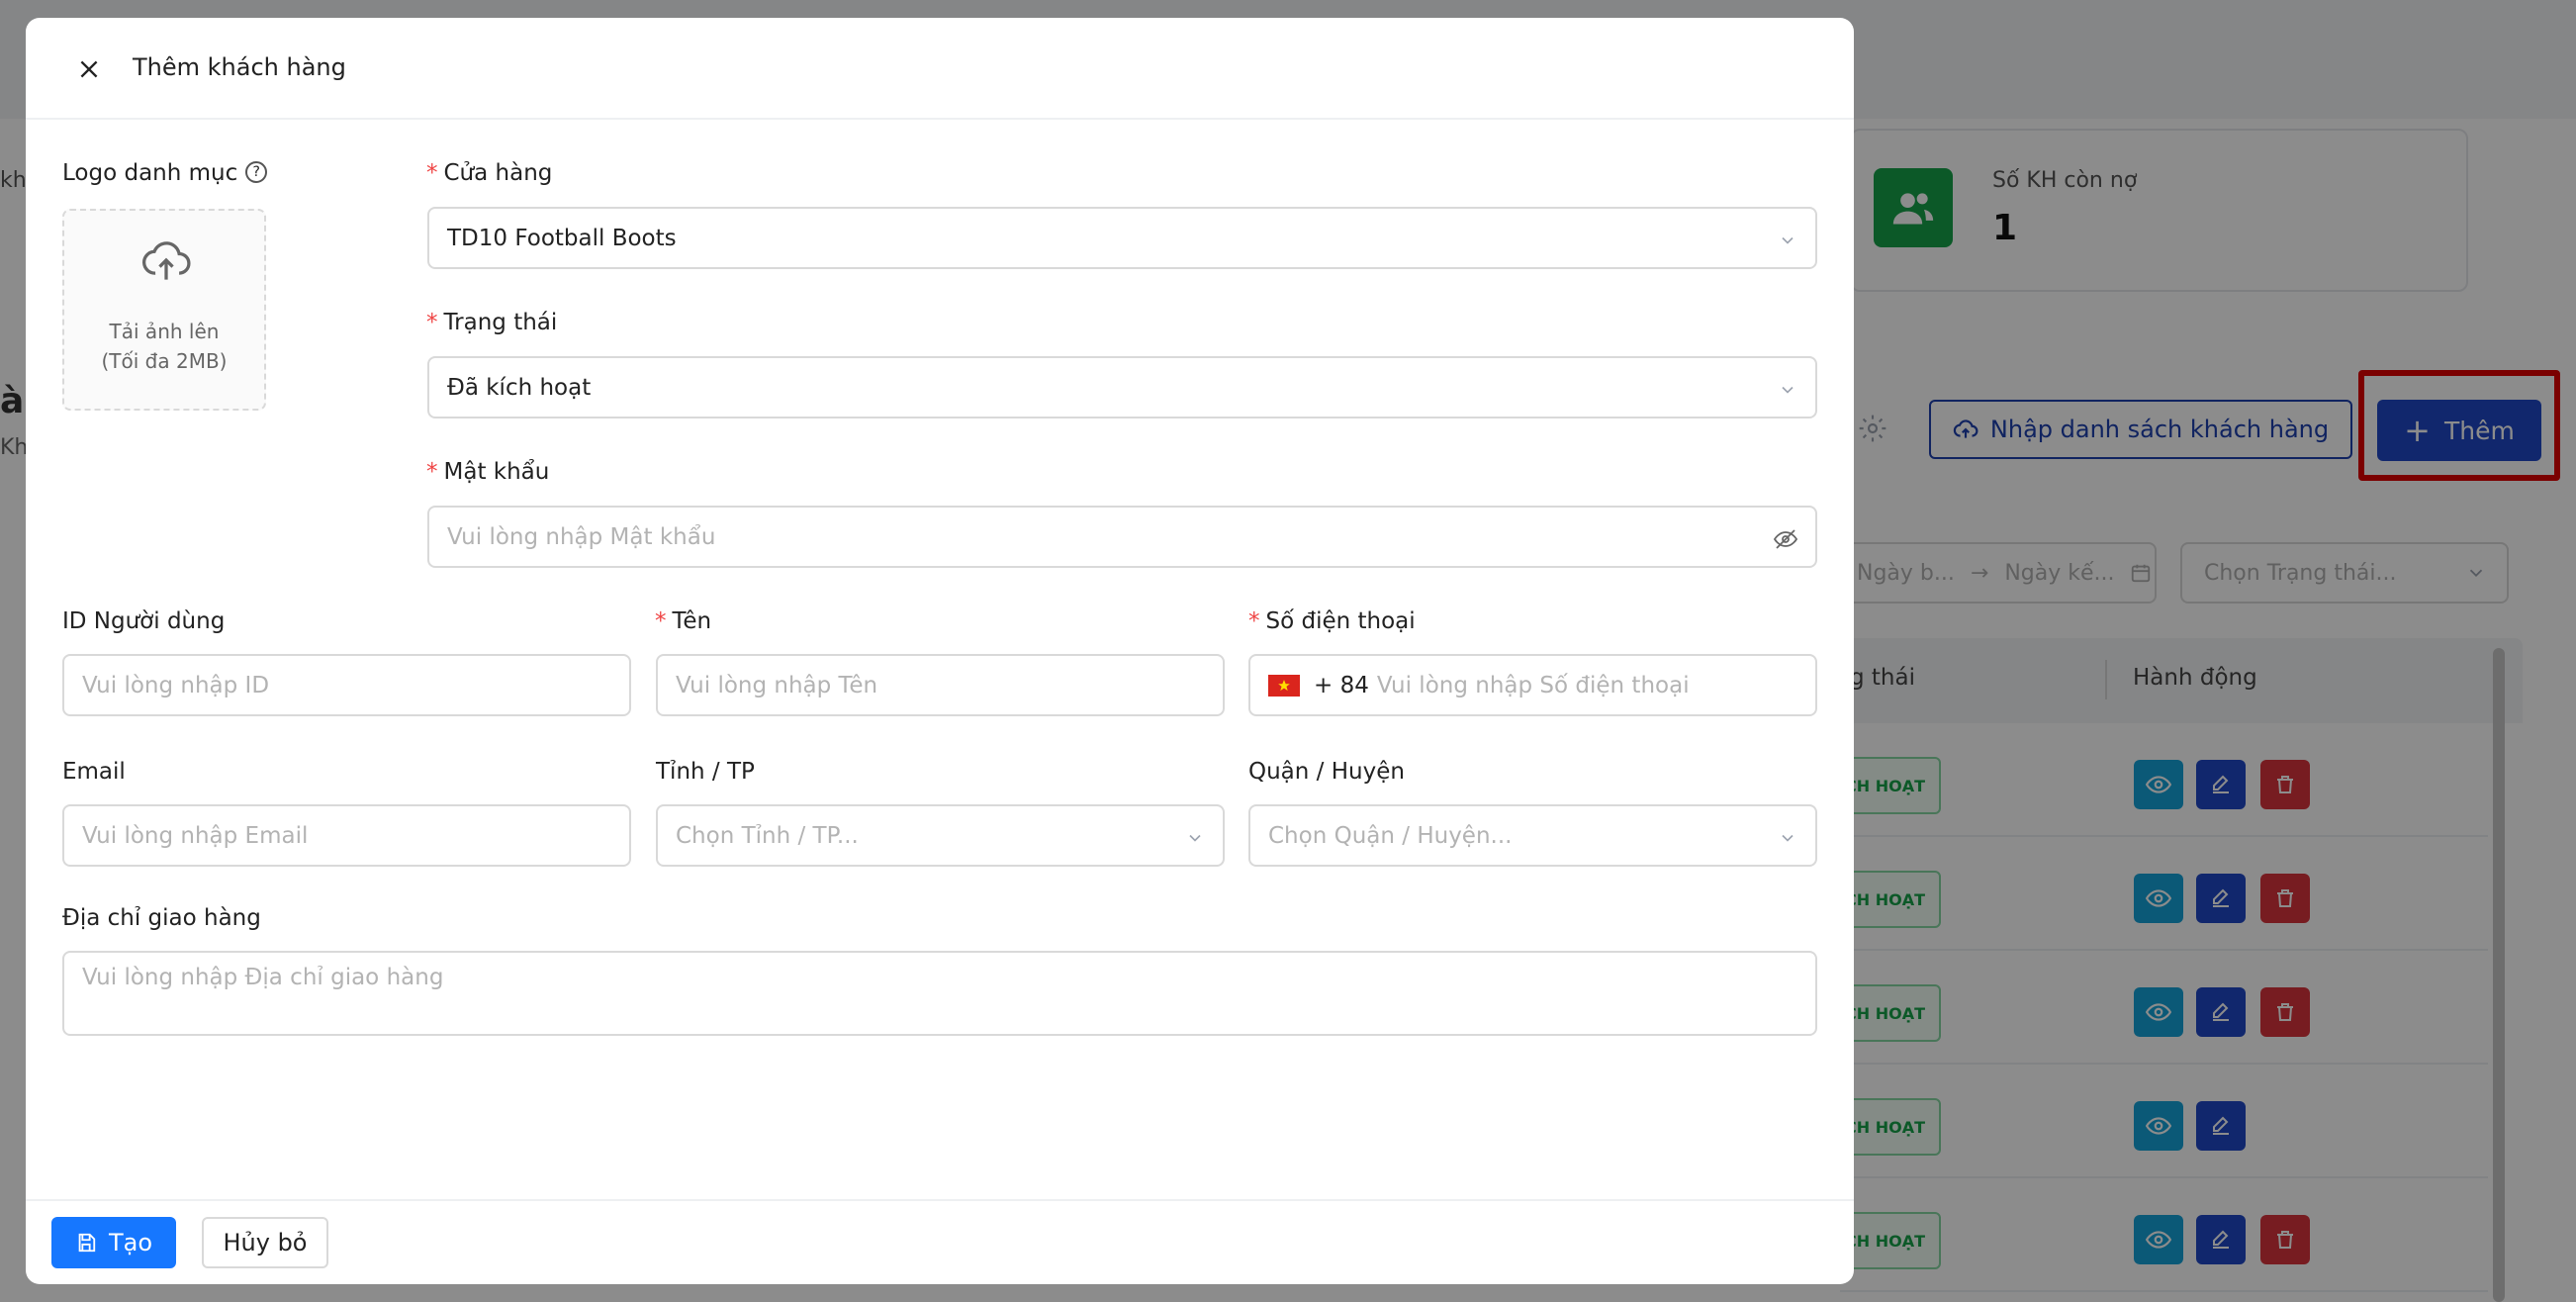  I want to click on cloud-upload-icon, so click(166, 260).